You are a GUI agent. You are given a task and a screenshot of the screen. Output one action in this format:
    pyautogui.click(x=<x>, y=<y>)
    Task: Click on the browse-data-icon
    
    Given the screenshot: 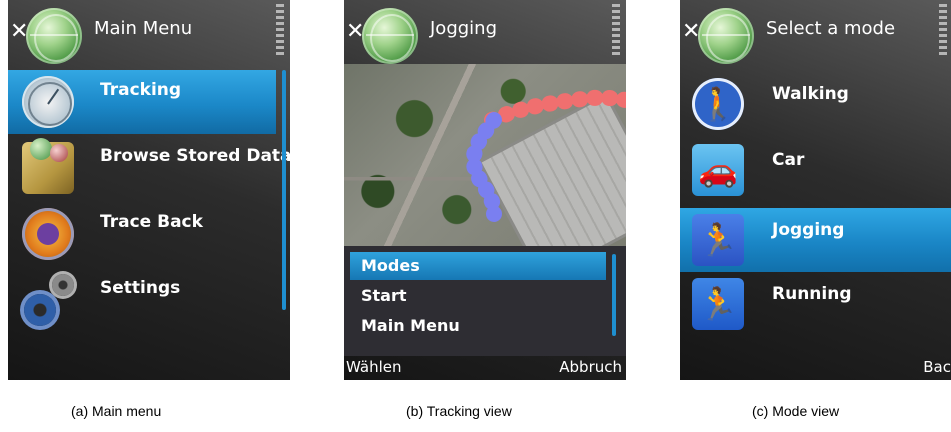 What is the action you would take?
    pyautogui.click(x=48, y=166)
    